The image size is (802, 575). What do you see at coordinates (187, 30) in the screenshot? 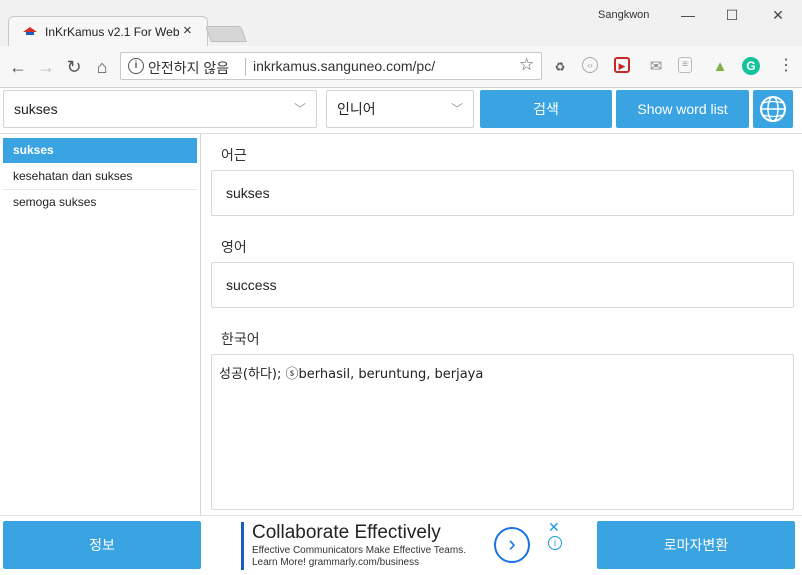
I see `tab-close-icon: ×` at bounding box center [187, 30].